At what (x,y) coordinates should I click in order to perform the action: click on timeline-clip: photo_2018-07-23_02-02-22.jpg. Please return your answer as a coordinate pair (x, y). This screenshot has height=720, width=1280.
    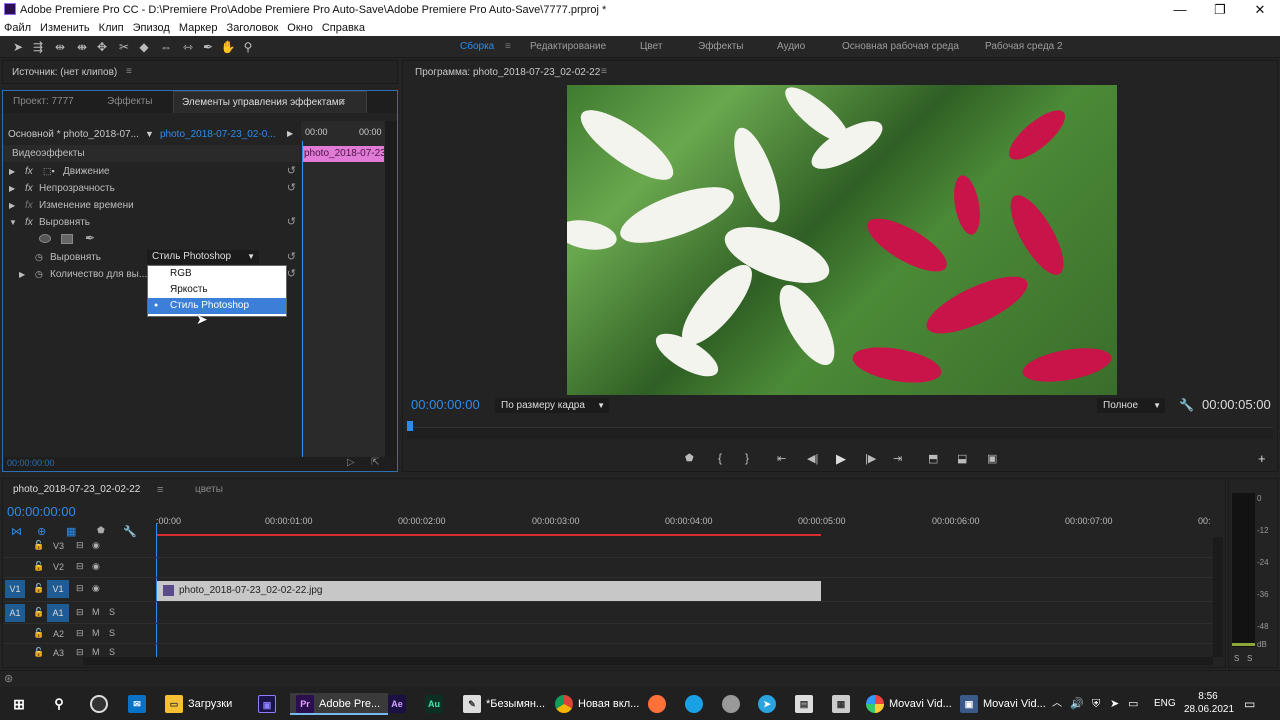
    Looking at the image, I should click on (489, 591).